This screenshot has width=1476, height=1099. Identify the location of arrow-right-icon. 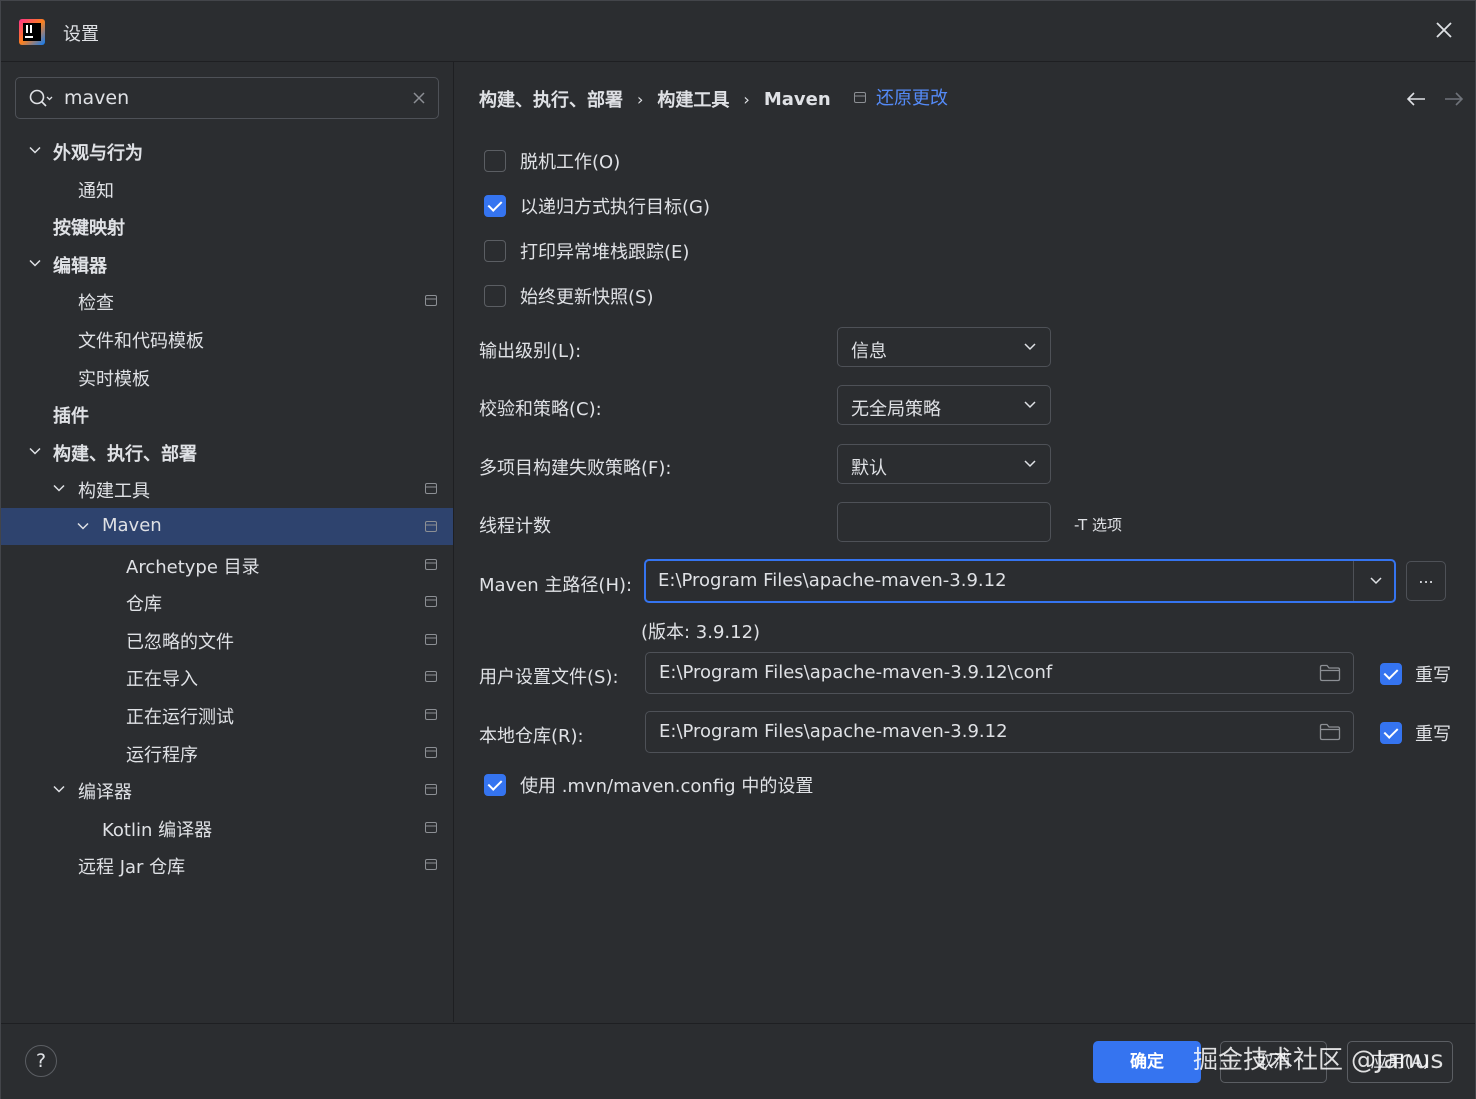
(1454, 99).